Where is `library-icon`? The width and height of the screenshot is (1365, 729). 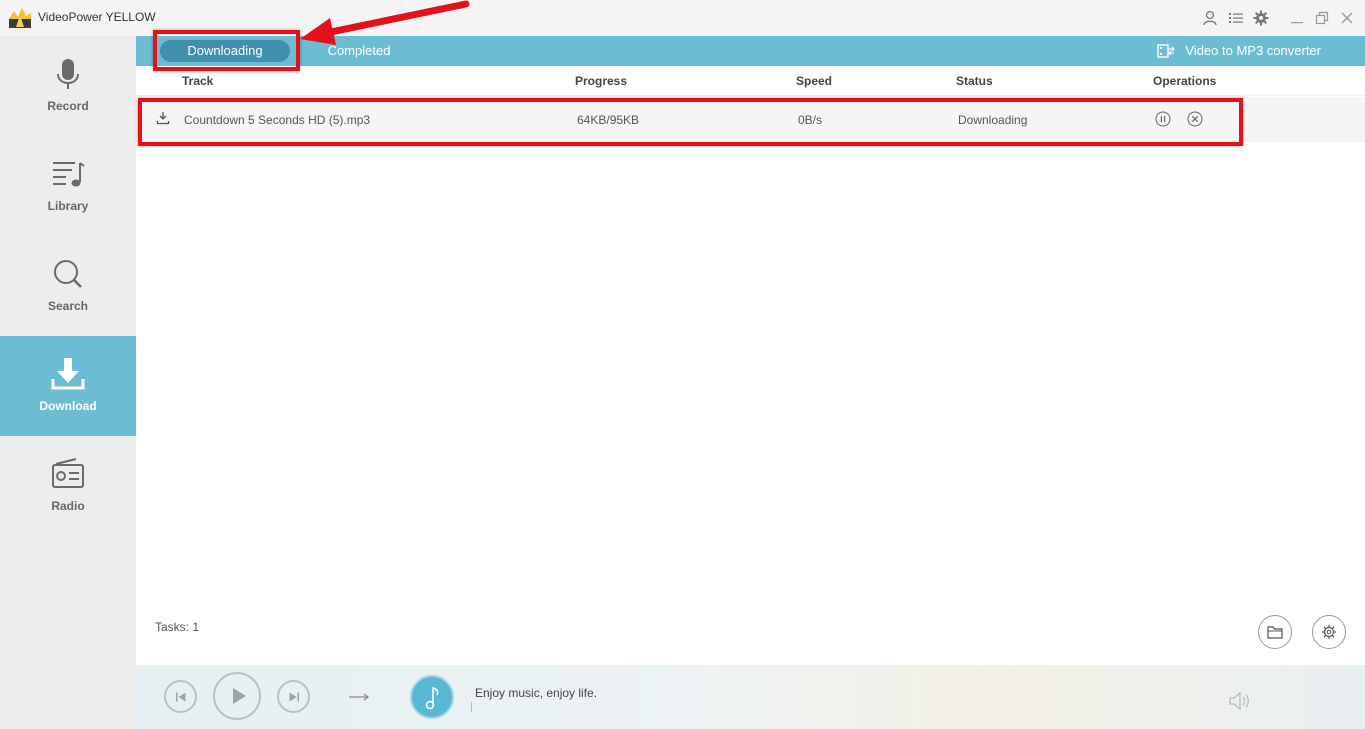
library-icon is located at coordinates (69, 174).